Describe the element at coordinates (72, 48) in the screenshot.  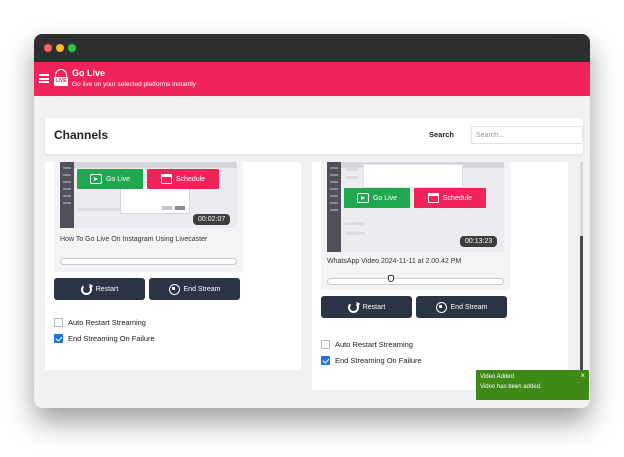
I see `maximize-window-button` at that location.